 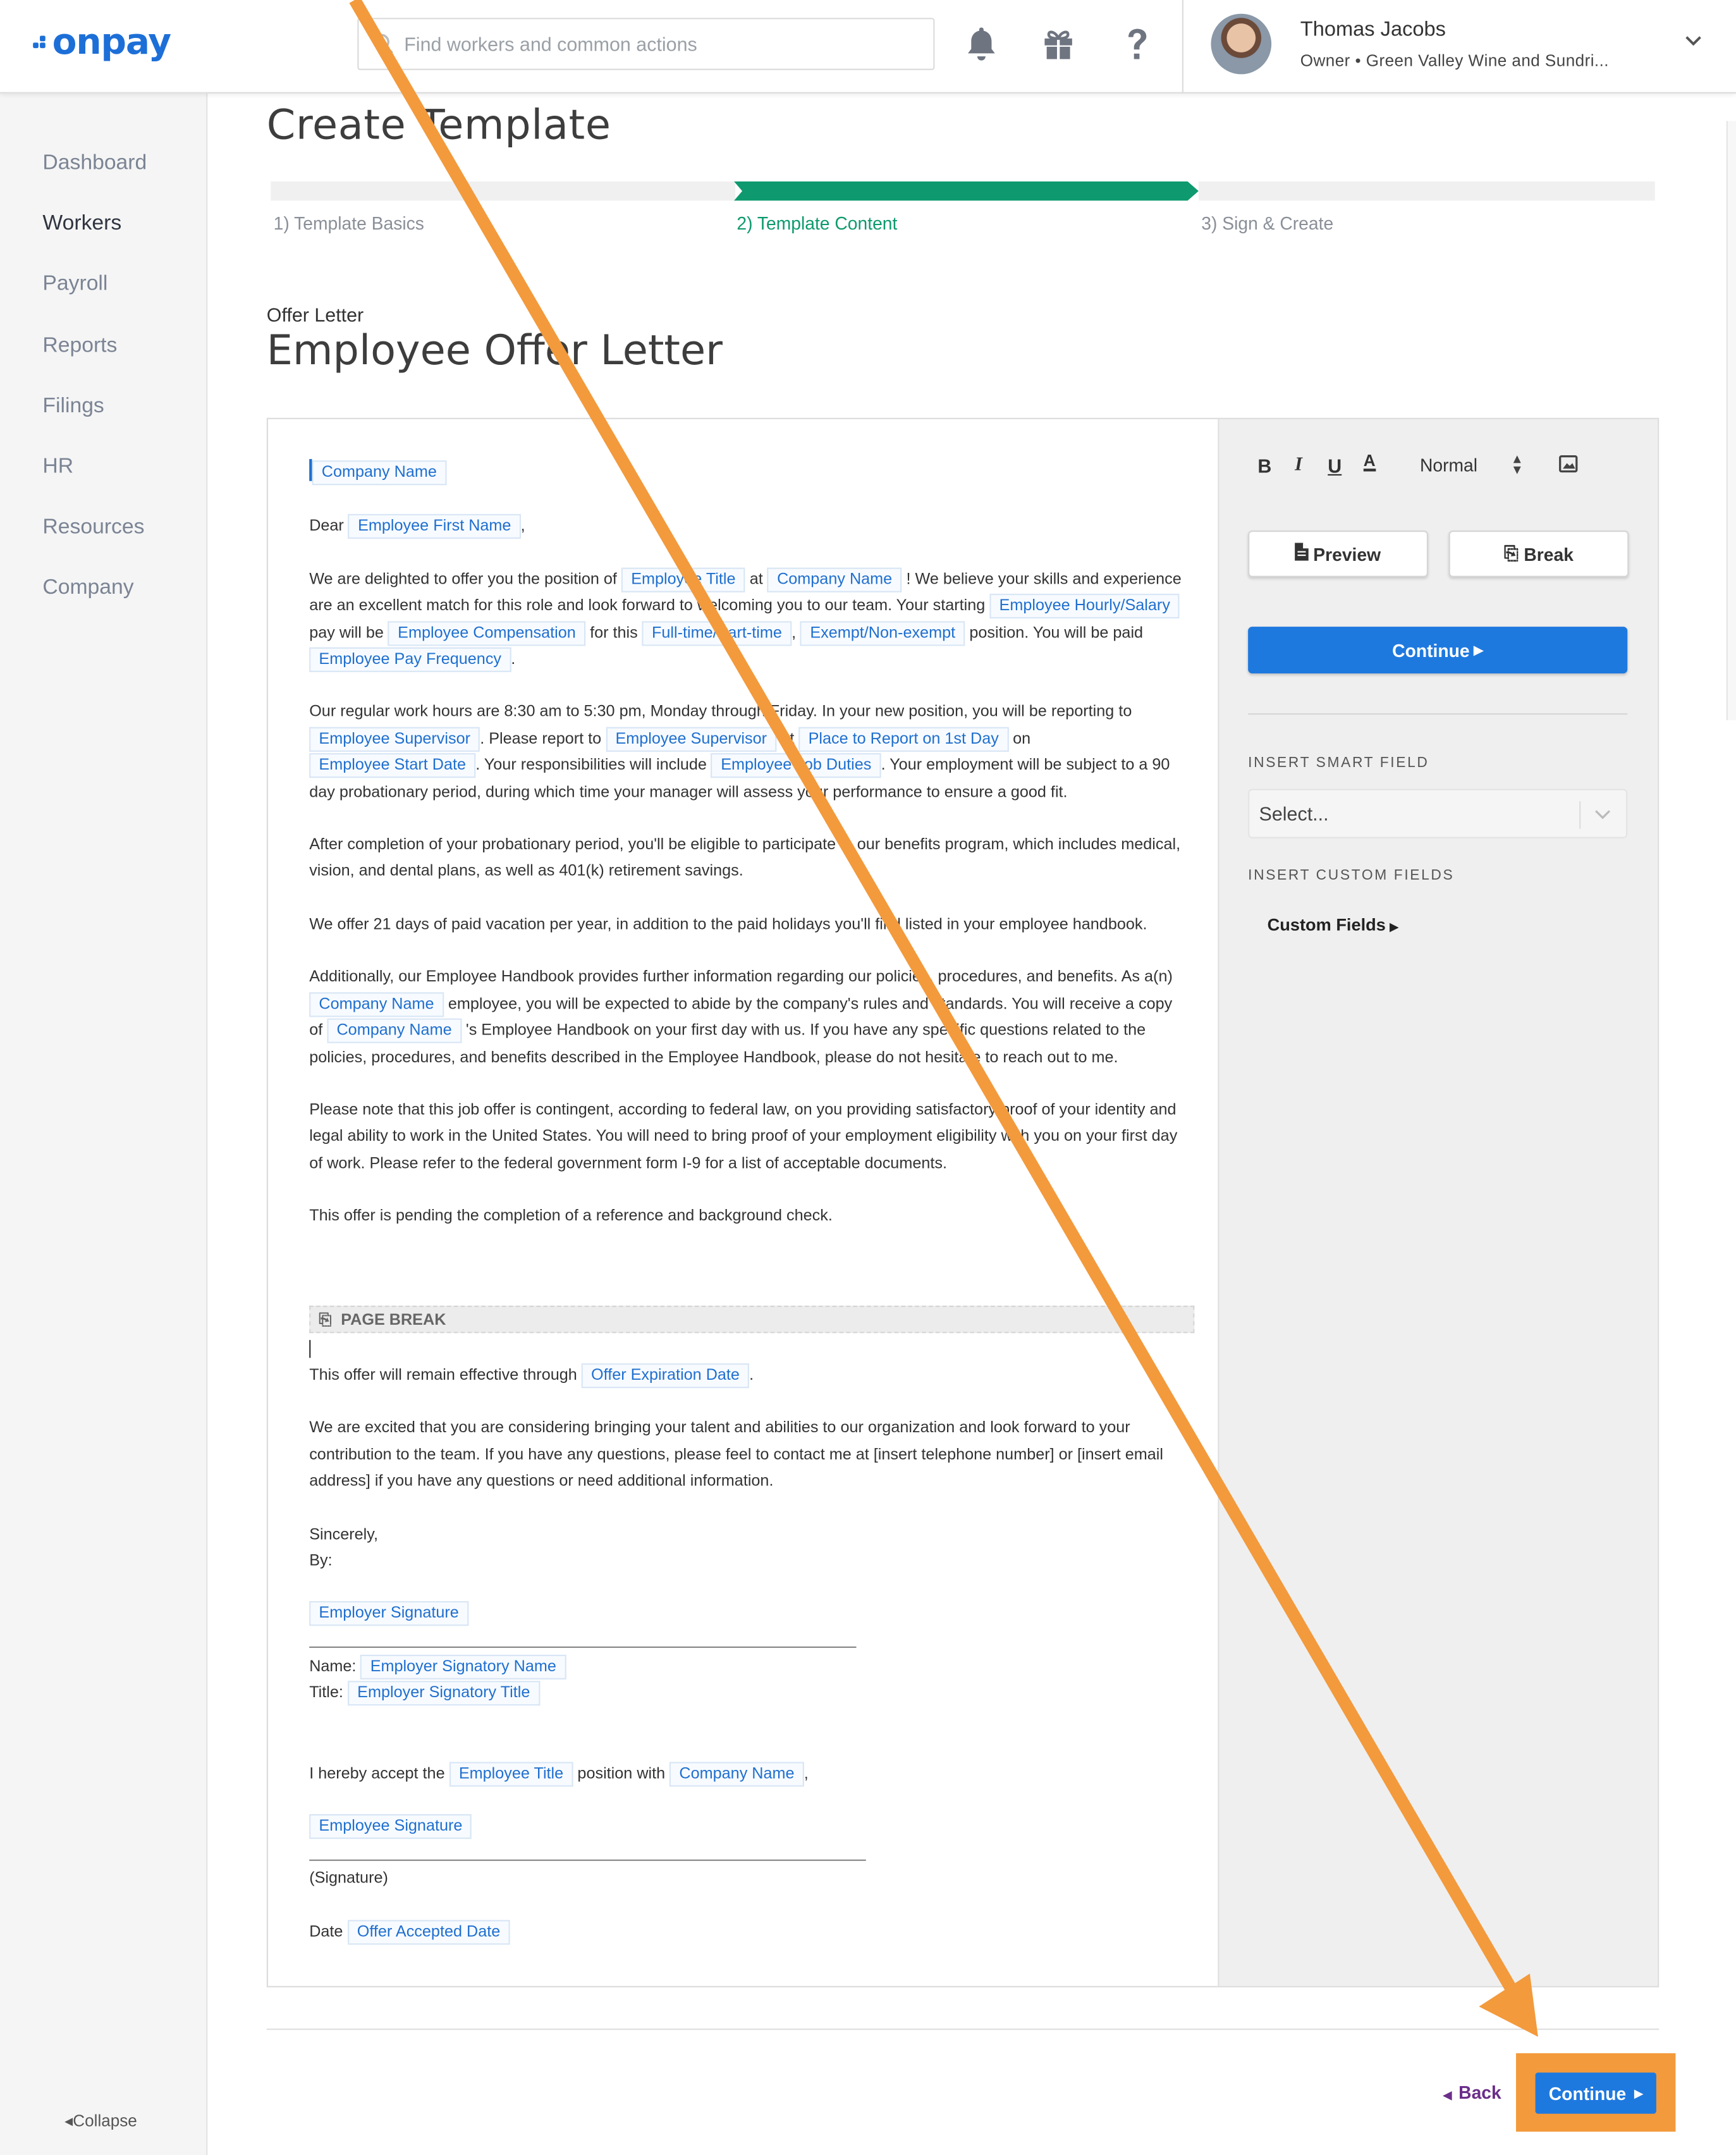 What do you see at coordinates (487, 633) in the screenshot?
I see `smart-field-employee-compensation: Employee Compensation` at bounding box center [487, 633].